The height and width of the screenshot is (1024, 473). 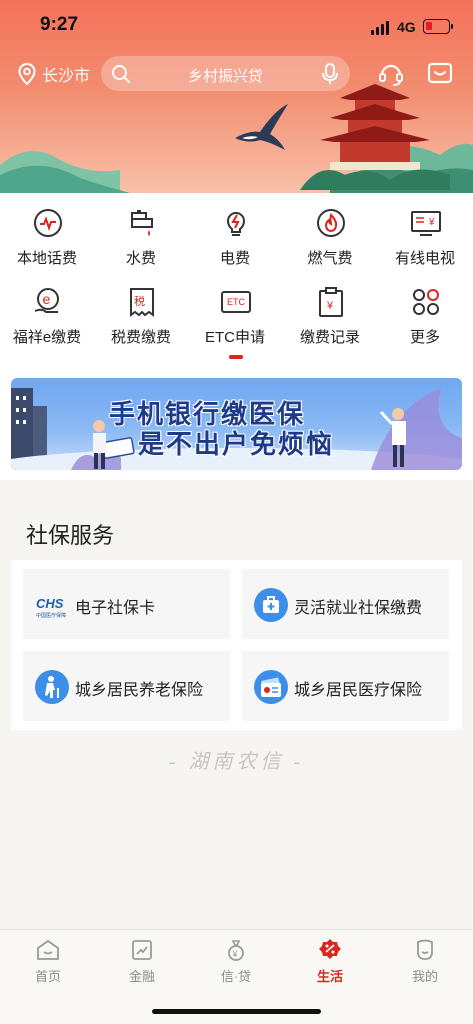 I want to click on medical-kit-icon, so click(x=271, y=605).